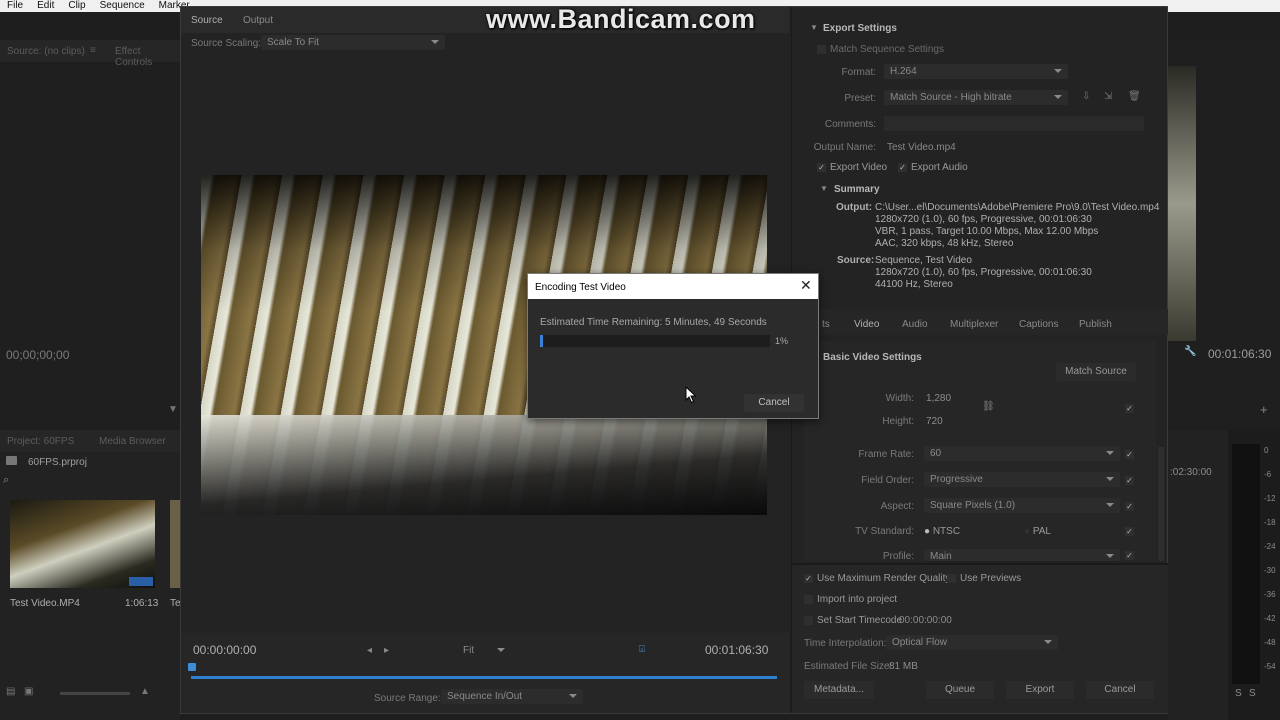 The height and width of the screenshot is (720, 1280). Describe the element at coordinates (1108, 96) in the screenshot. I see `import-preset-icon: ⇲` at that location.